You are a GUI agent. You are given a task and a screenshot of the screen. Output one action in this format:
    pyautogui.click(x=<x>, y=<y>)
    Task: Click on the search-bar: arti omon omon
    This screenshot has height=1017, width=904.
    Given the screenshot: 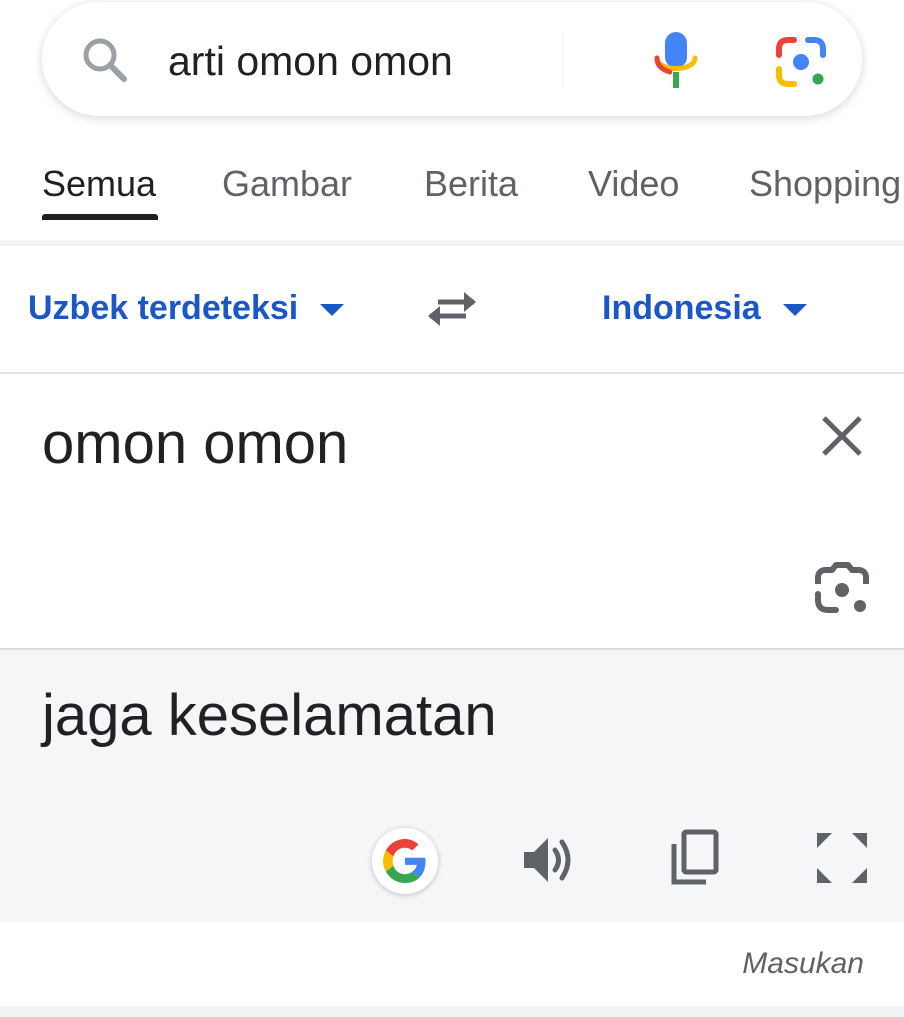 What is the action you would take?
    pyautogui.click(x=452, y=59)
    